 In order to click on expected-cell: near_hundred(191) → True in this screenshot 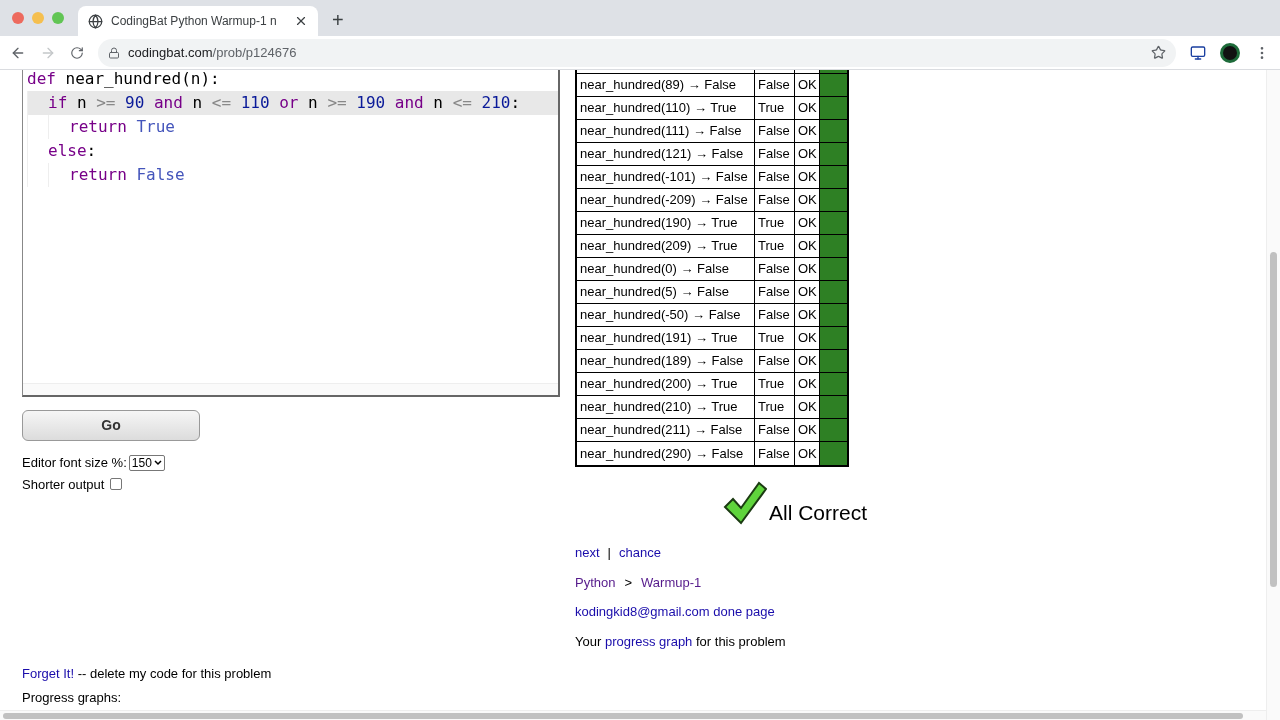, I will do `click(666, 338)`.